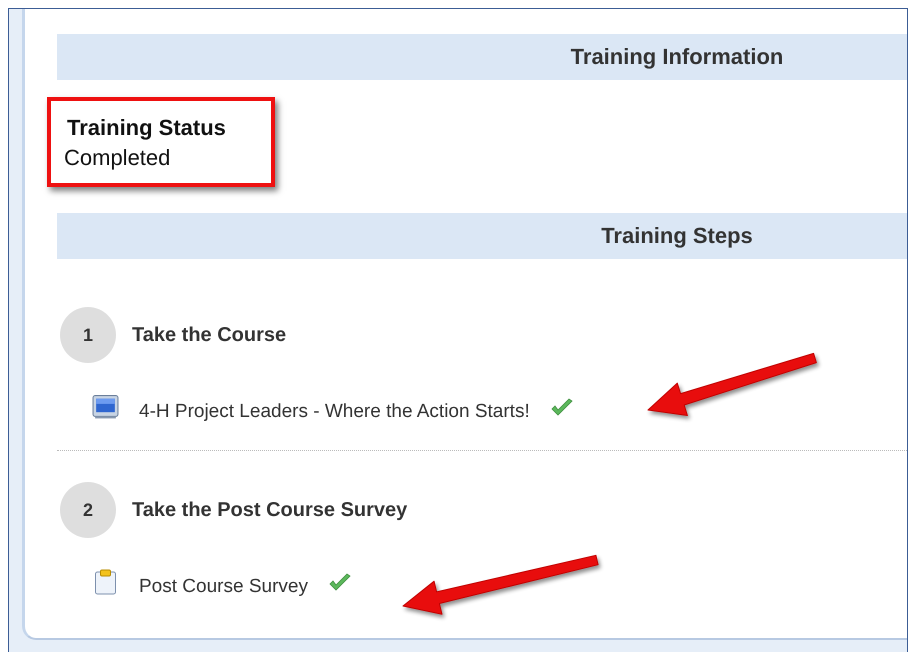 The width and height of the screenshot is (911, 652). Describe the element at coordinates (105, 407) in the screenshot. I see `monitor-icon` at that location.